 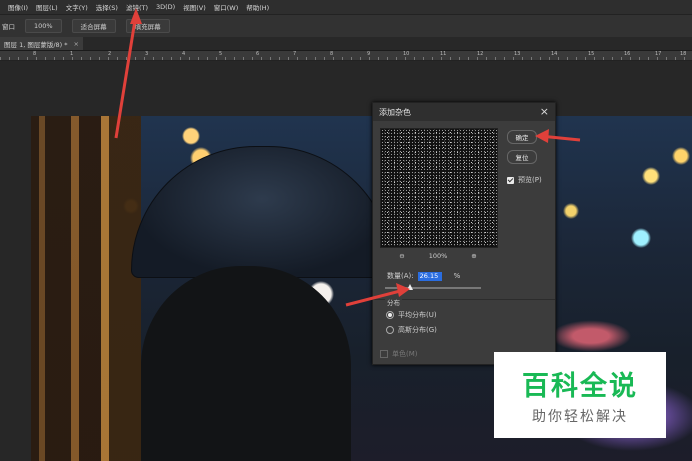 What do you see at coordinates (554, 54) in the screenshot?
I see `ruler-label: 14` at bounding box center [554, 54].